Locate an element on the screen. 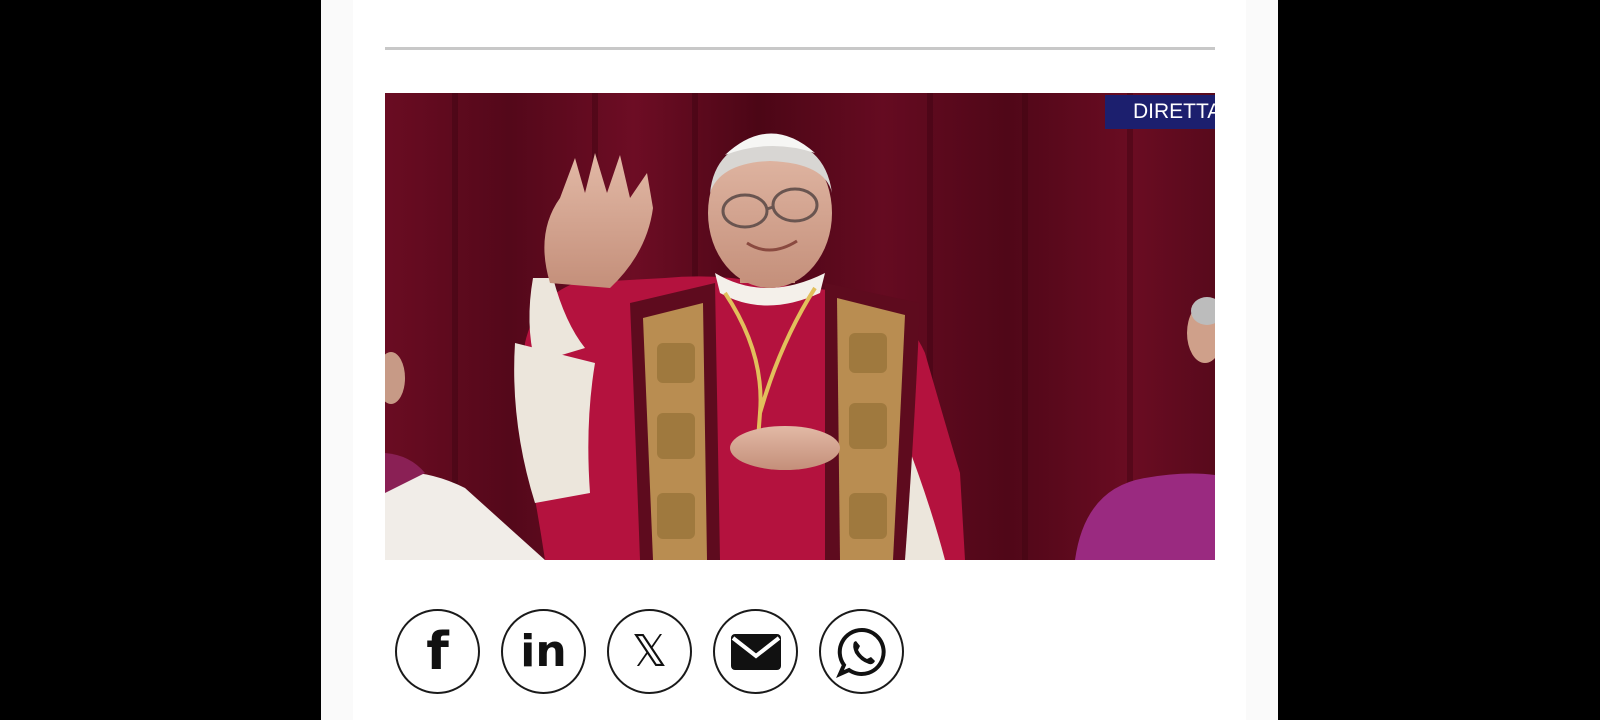 Image resolution: width=1600 pixels, height=720 pixels. social-share-bar: f in 𝕏 is located at coordinates (649, 651).